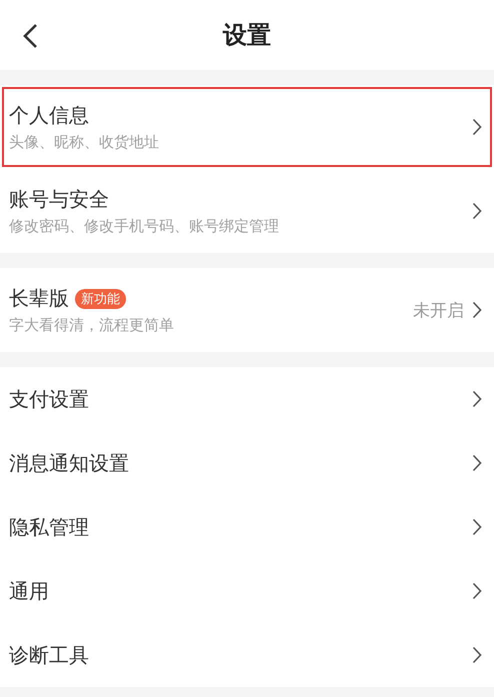 This screenshot has height=697, width=494. What do you see at coordinates (49, 527) in the screenshot?
I see `row-title: 隐私管理` at bounding box center [49, 527].